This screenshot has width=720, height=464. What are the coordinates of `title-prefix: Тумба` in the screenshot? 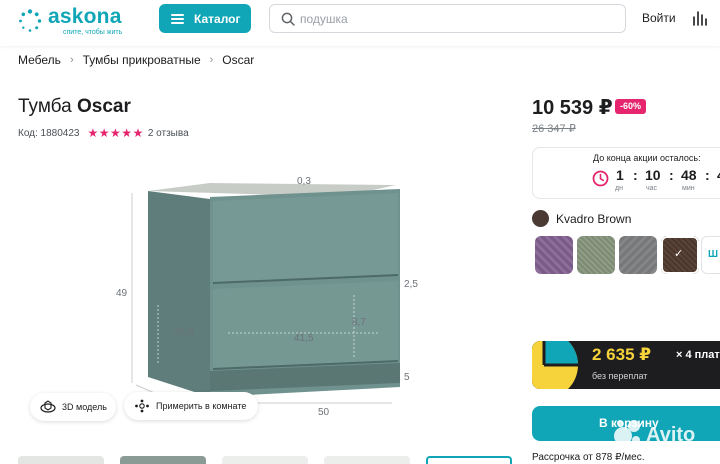 It's located at (45, 106).